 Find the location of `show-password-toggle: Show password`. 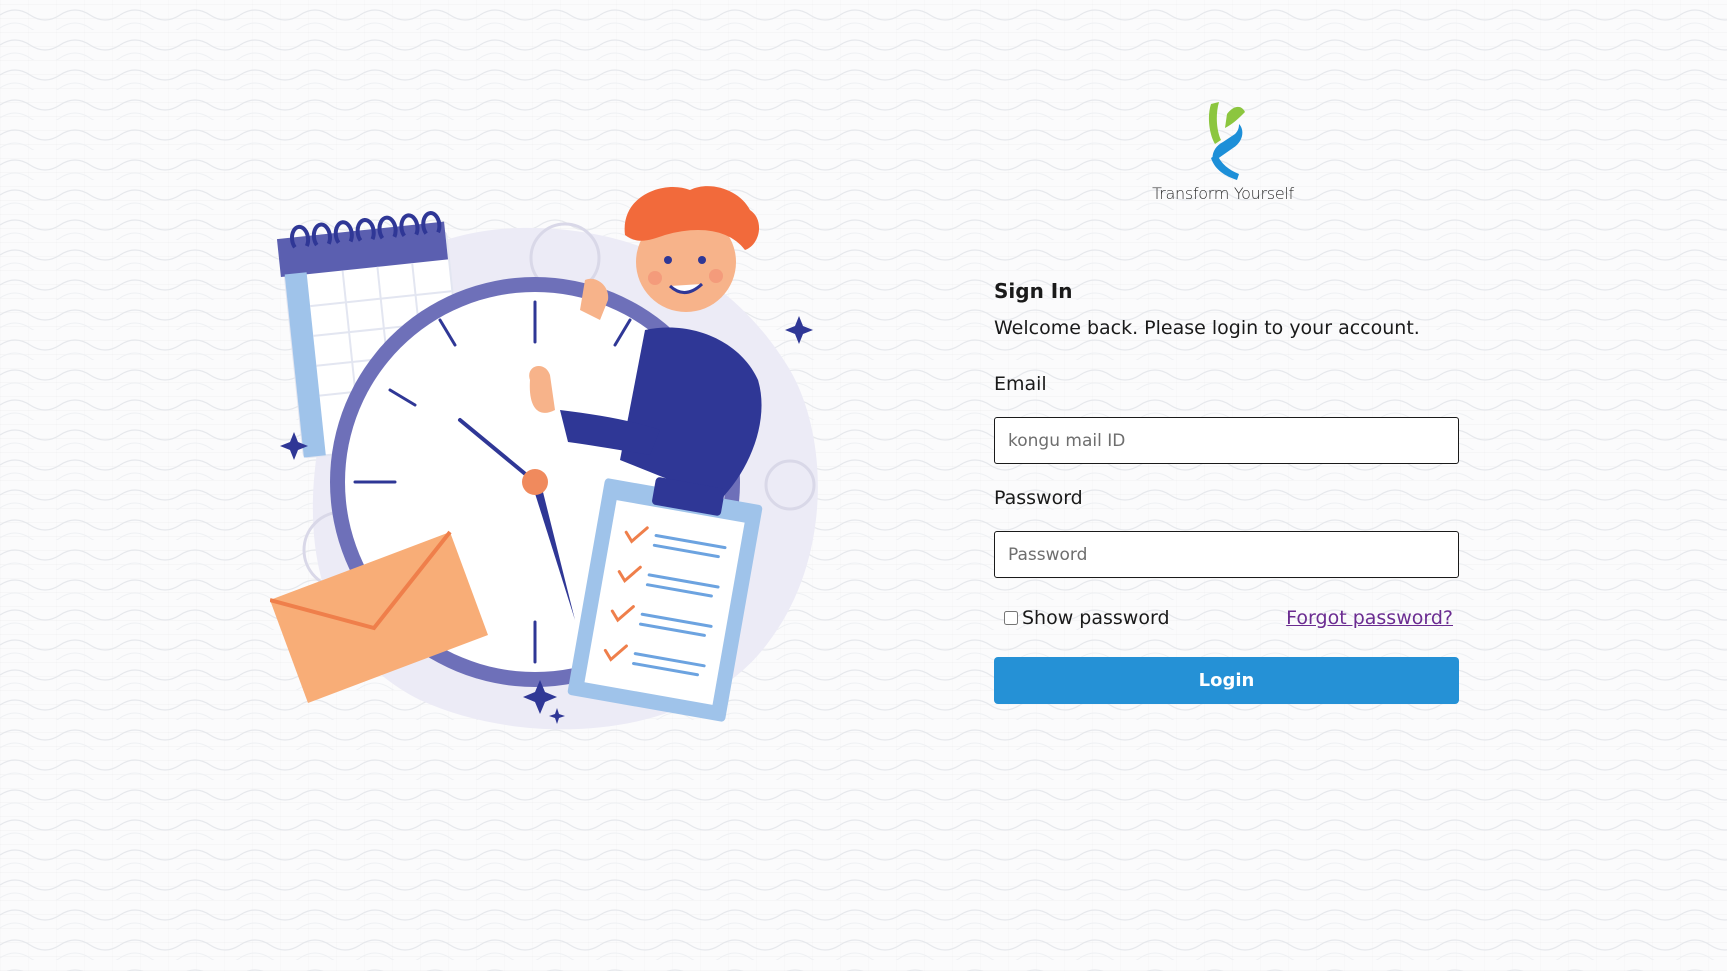

show-password-toggle: Show password is located at coordinates (1082, 618).